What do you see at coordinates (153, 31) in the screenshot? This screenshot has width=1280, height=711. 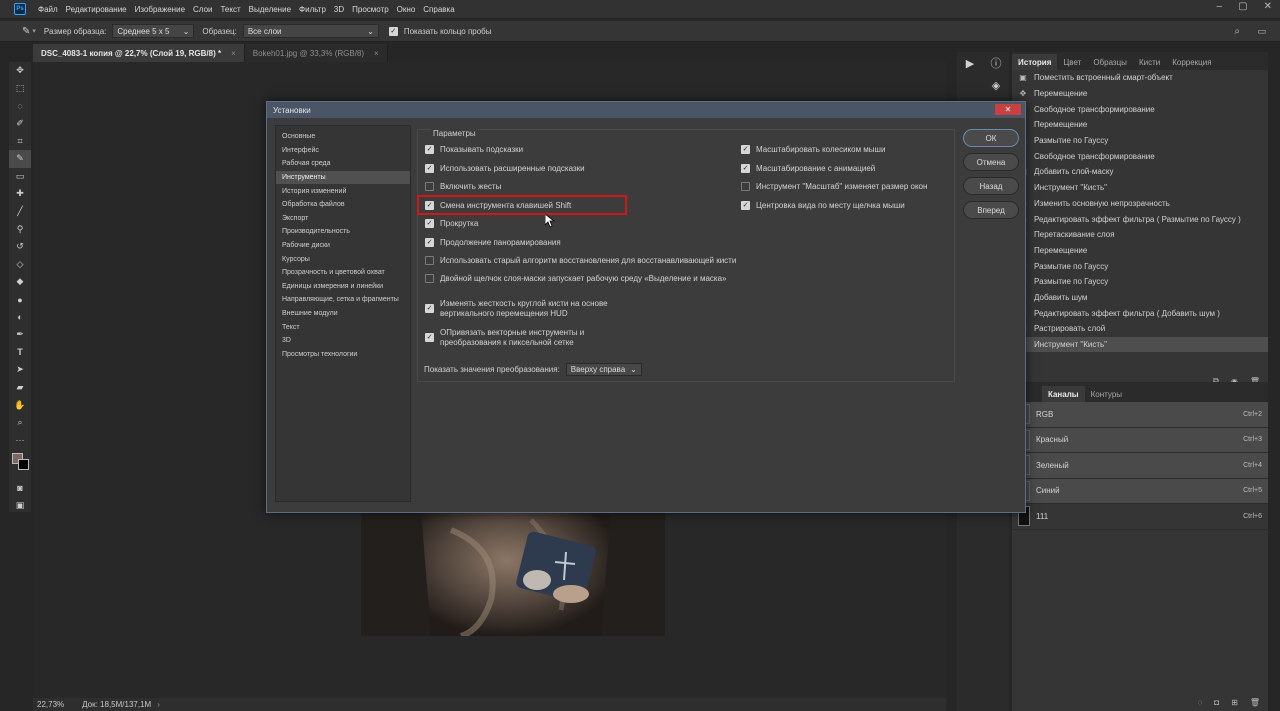 I see `sample-size-select: Среднее 5 x 5 ⌄` at bounding box center [153, 31].